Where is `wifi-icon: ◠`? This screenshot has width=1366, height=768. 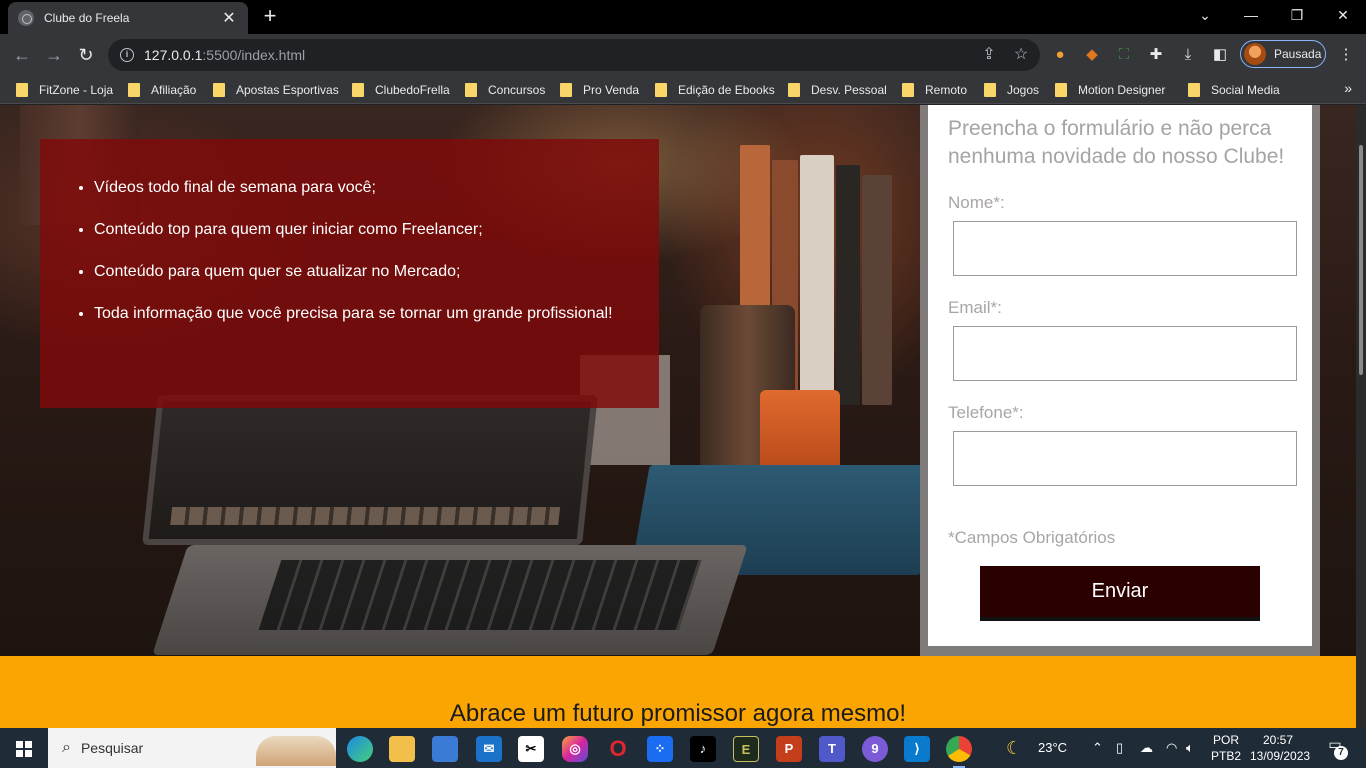 wifi-icon: ◠ is located at coordinates (1171, 748).